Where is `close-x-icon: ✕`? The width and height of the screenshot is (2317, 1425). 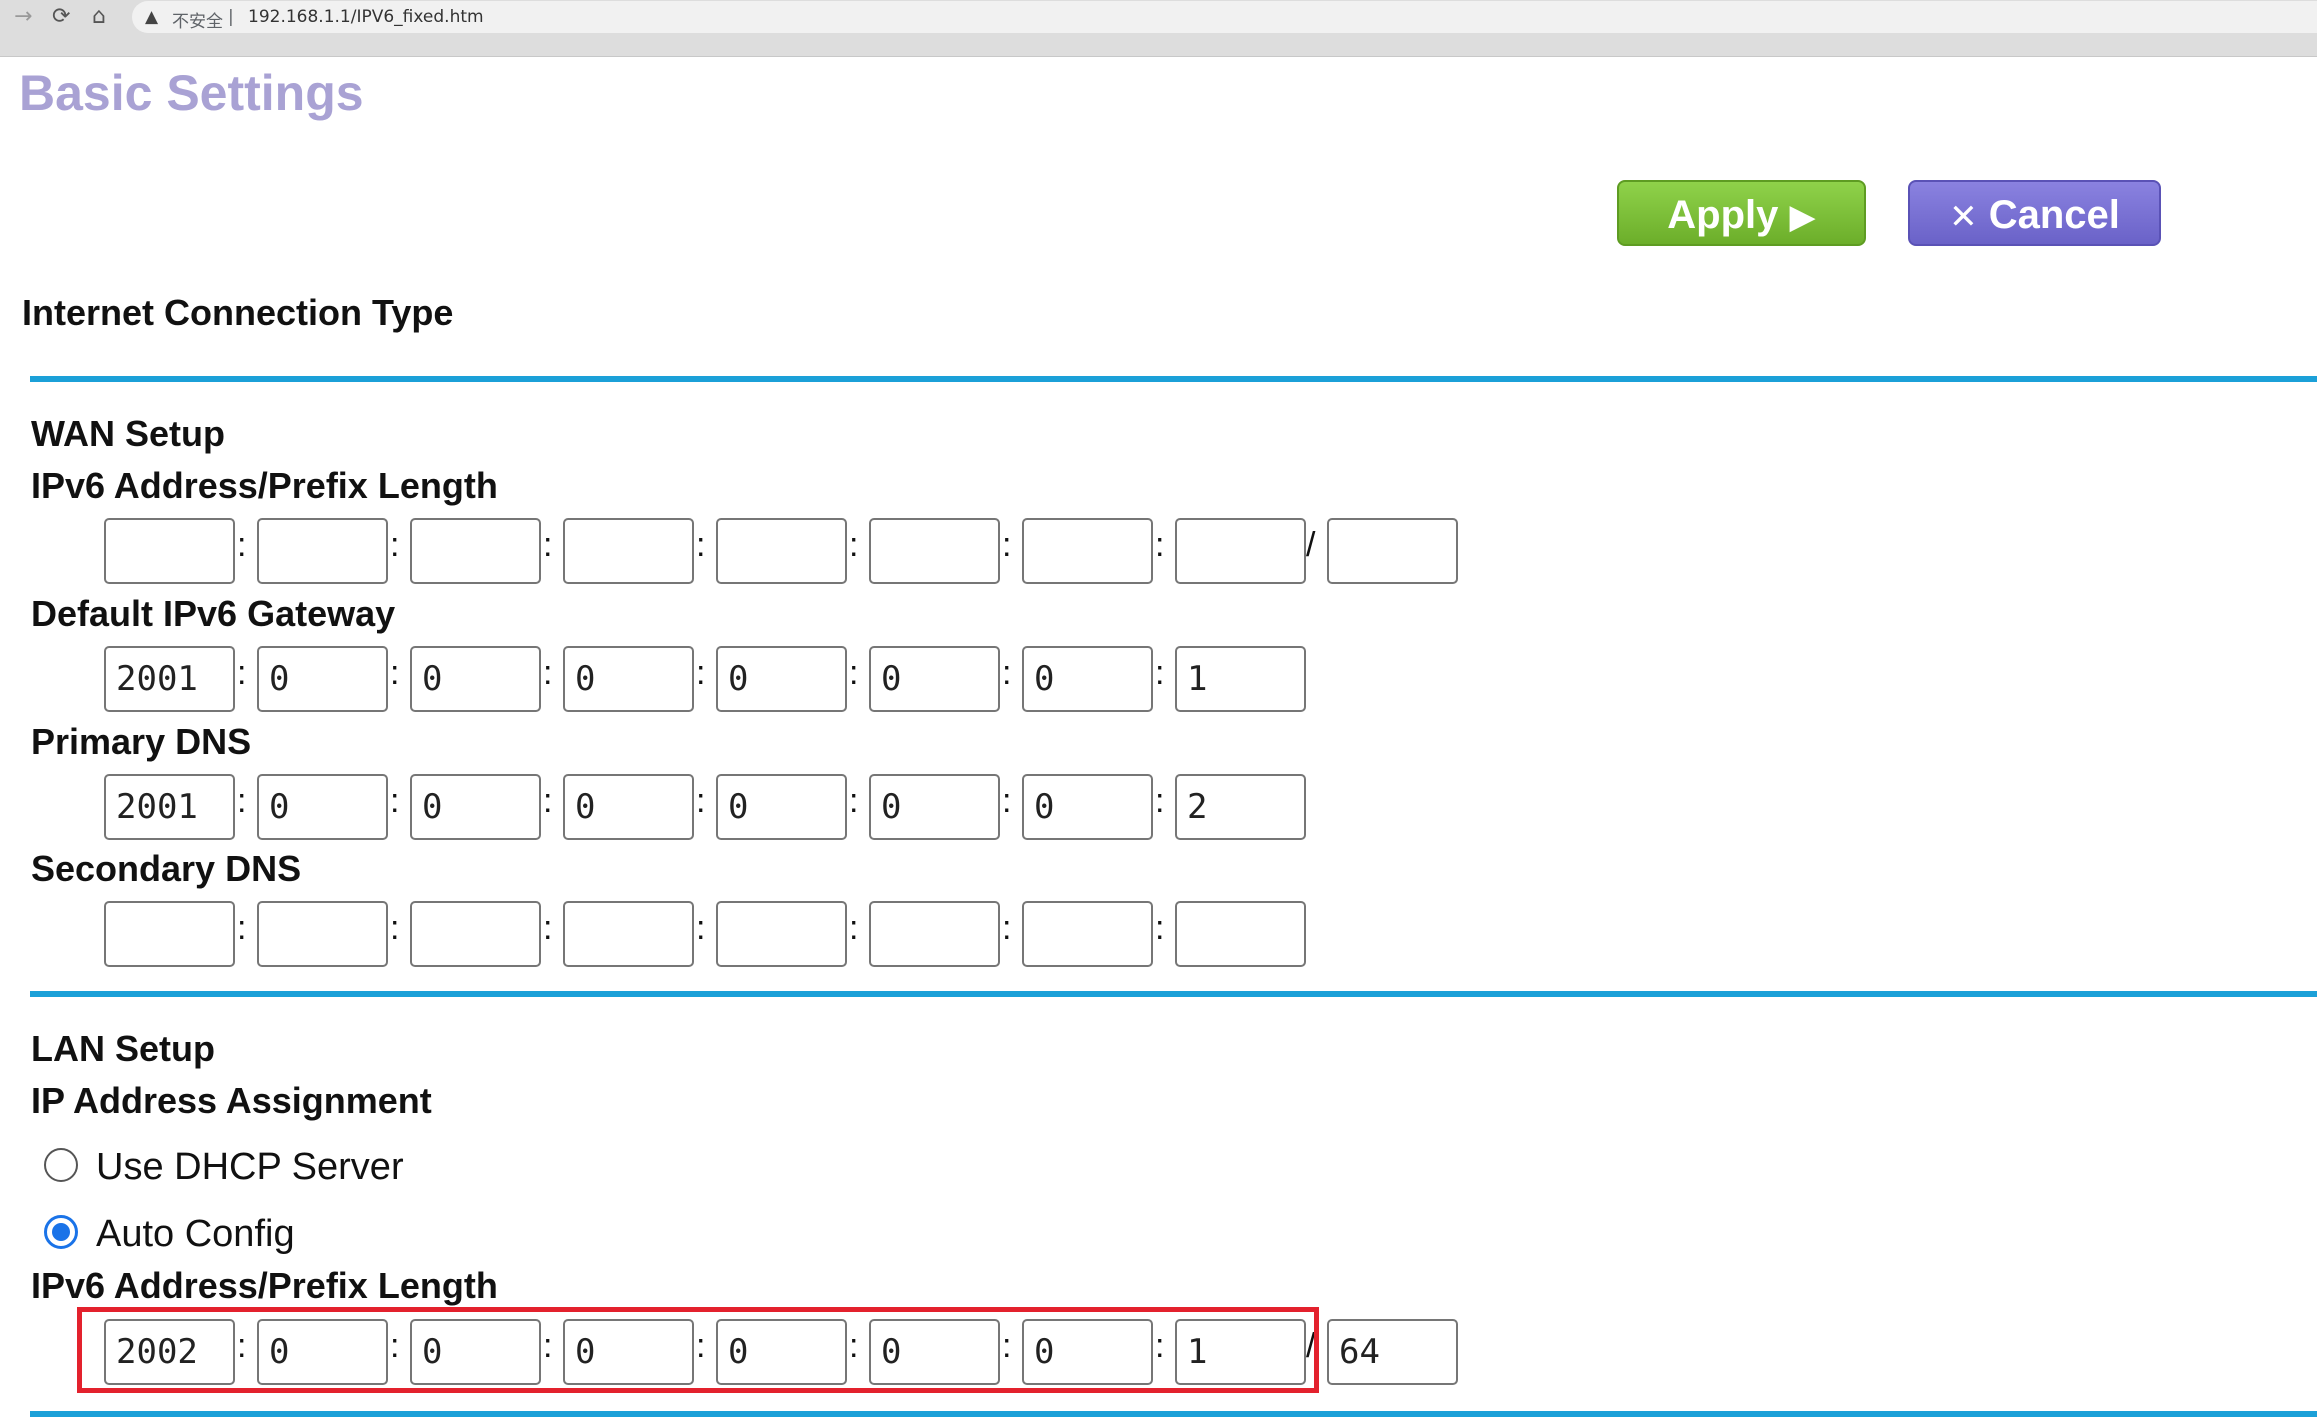 close-x-icon: ✕ is located at coordinates (1963, 217).